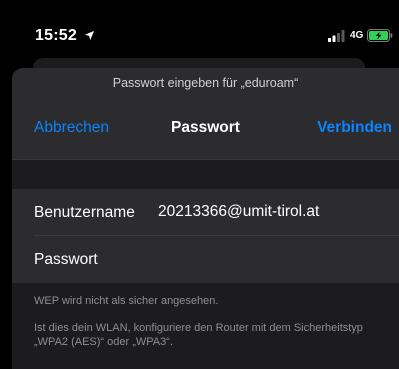  Describe the element at coordinates (89, 35) in the screenshot. I see `location-arrow-icon` at that location.